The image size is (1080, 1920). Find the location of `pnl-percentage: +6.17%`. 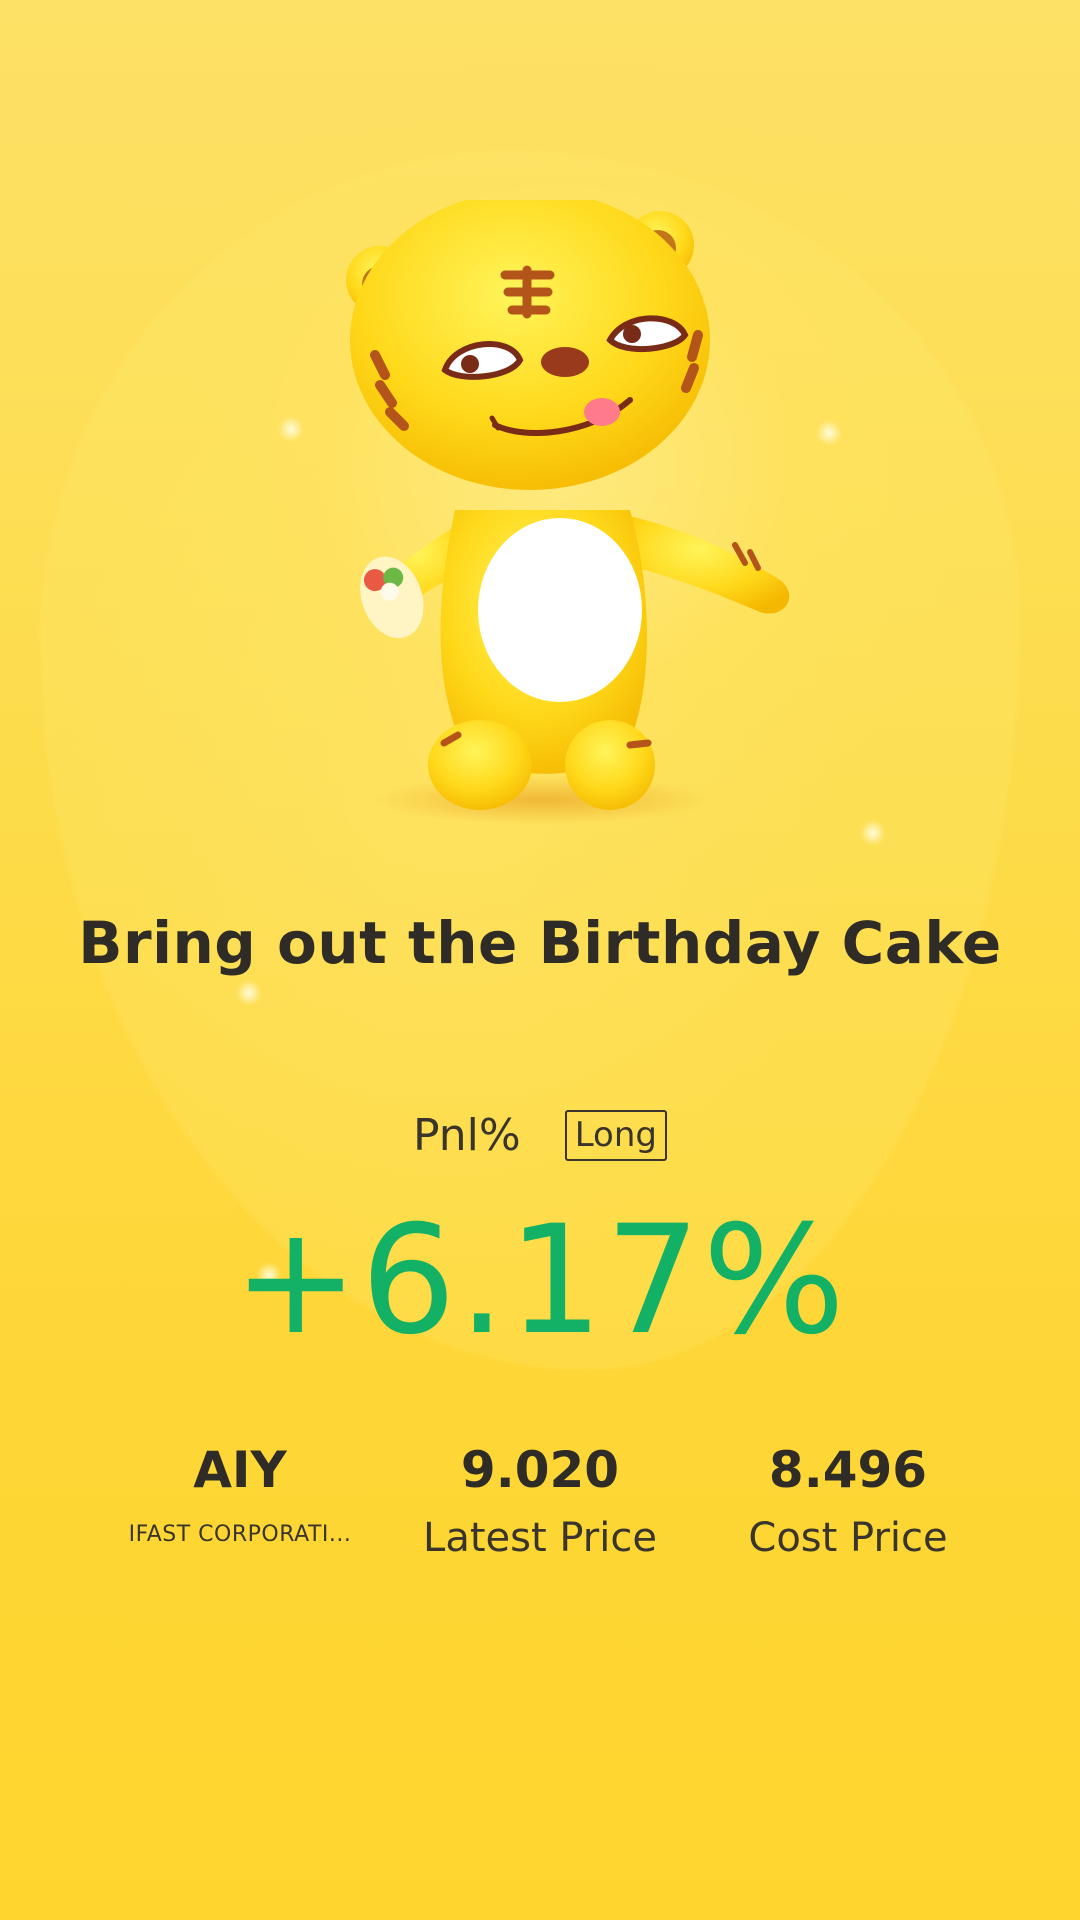

pnl-percentage: +6.17% is located at coordinates (540, 1281).